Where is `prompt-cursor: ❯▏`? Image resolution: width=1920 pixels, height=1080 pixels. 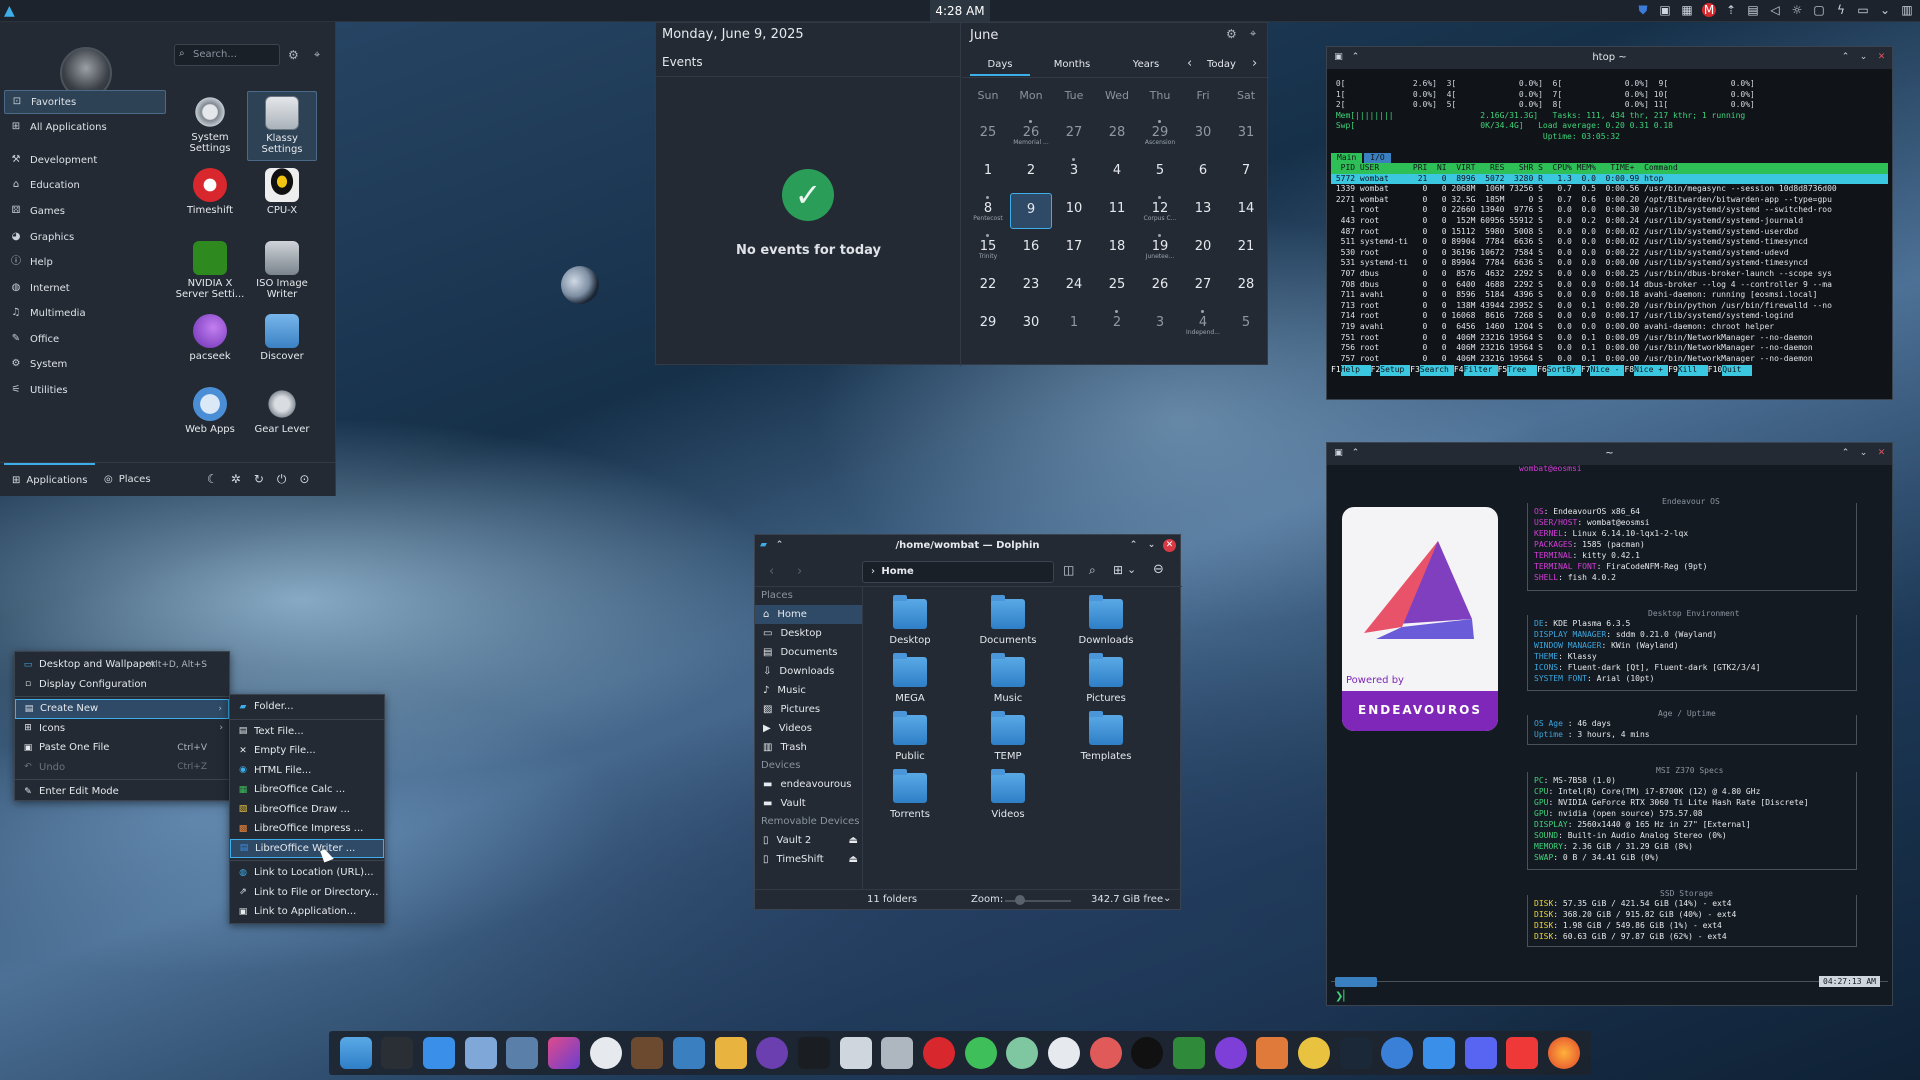 prompt-cursor: ❯▏ is located at coordinates (1343, 996).